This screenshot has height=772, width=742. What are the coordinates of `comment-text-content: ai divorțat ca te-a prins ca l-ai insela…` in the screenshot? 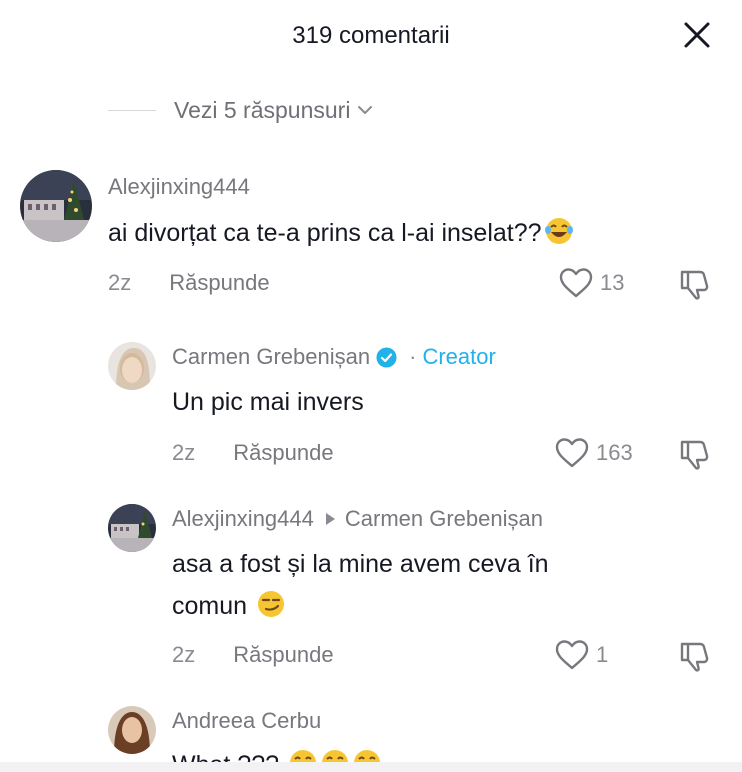 It's located at (325, 233).